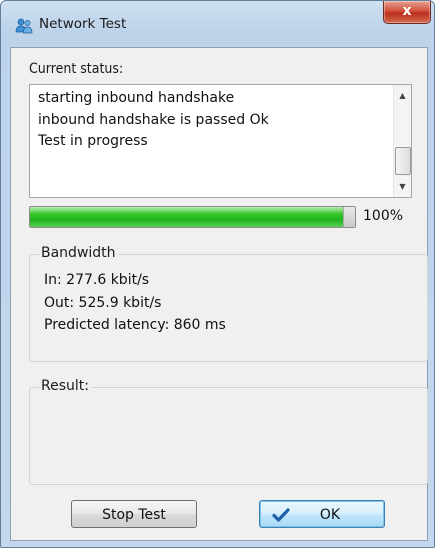 This screenshot has height=548, width=435. I want to click on stop-test-button: Stop Test, so click(134, 514).